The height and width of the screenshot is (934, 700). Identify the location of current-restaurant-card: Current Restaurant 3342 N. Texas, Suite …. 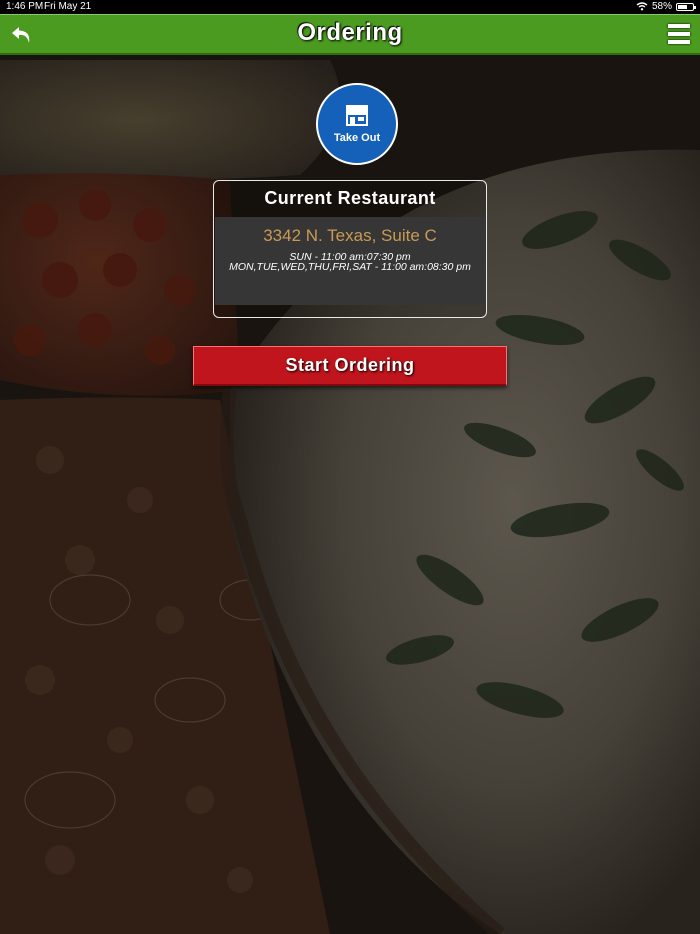
(350, 249).